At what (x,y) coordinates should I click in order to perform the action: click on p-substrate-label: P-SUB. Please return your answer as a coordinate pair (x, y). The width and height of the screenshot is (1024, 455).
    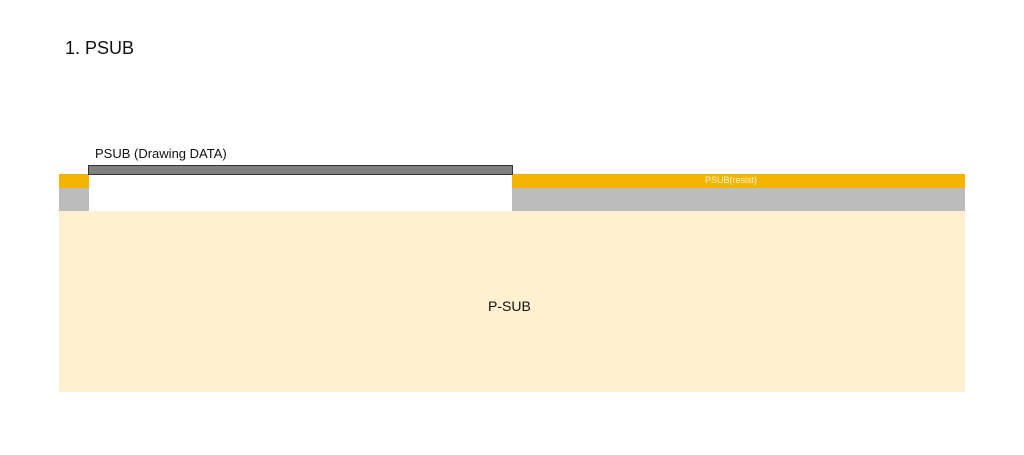
    Looking at the image, I should click on (509, 306).